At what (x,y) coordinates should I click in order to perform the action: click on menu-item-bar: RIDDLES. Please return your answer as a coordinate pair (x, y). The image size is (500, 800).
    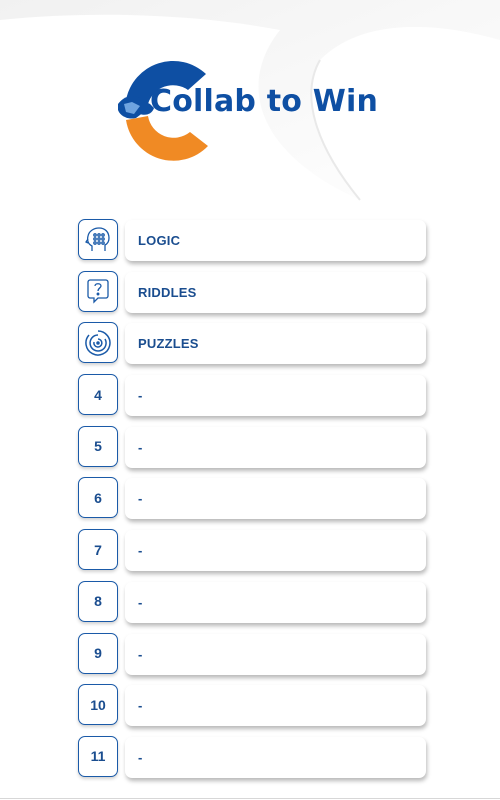
    Looking at the image, I should click on (275, 292).